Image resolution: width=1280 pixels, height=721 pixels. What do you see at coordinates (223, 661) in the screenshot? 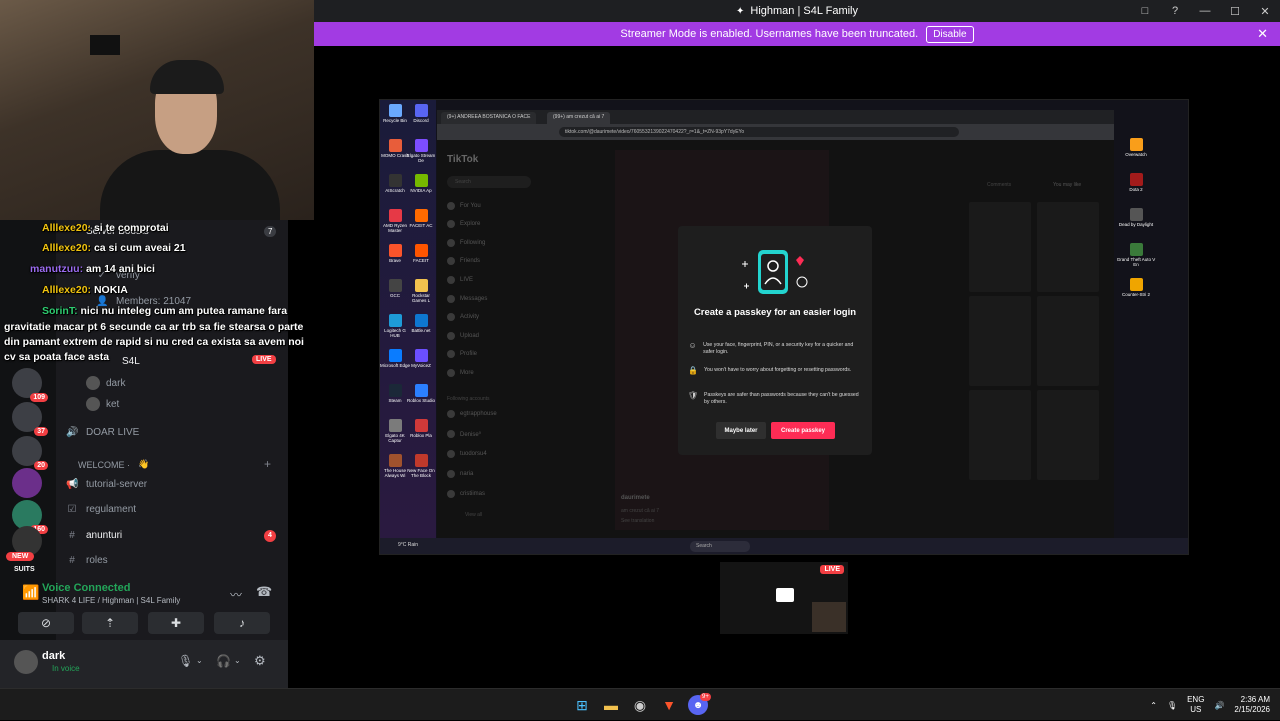
I see `headphones-icon: 🎧` at bounding box center [223, 661].